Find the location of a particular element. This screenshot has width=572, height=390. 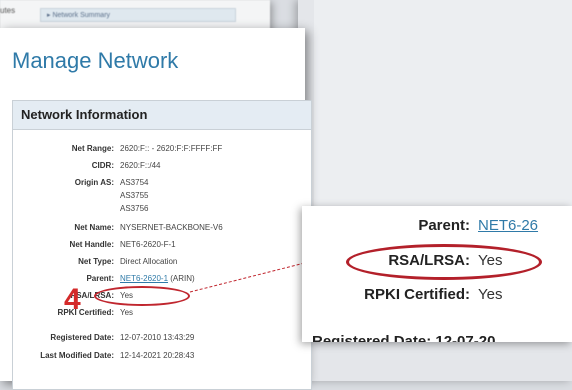

zoom-row-rpki: RPKI Certified: Yes is located at coordinates (437, 295).